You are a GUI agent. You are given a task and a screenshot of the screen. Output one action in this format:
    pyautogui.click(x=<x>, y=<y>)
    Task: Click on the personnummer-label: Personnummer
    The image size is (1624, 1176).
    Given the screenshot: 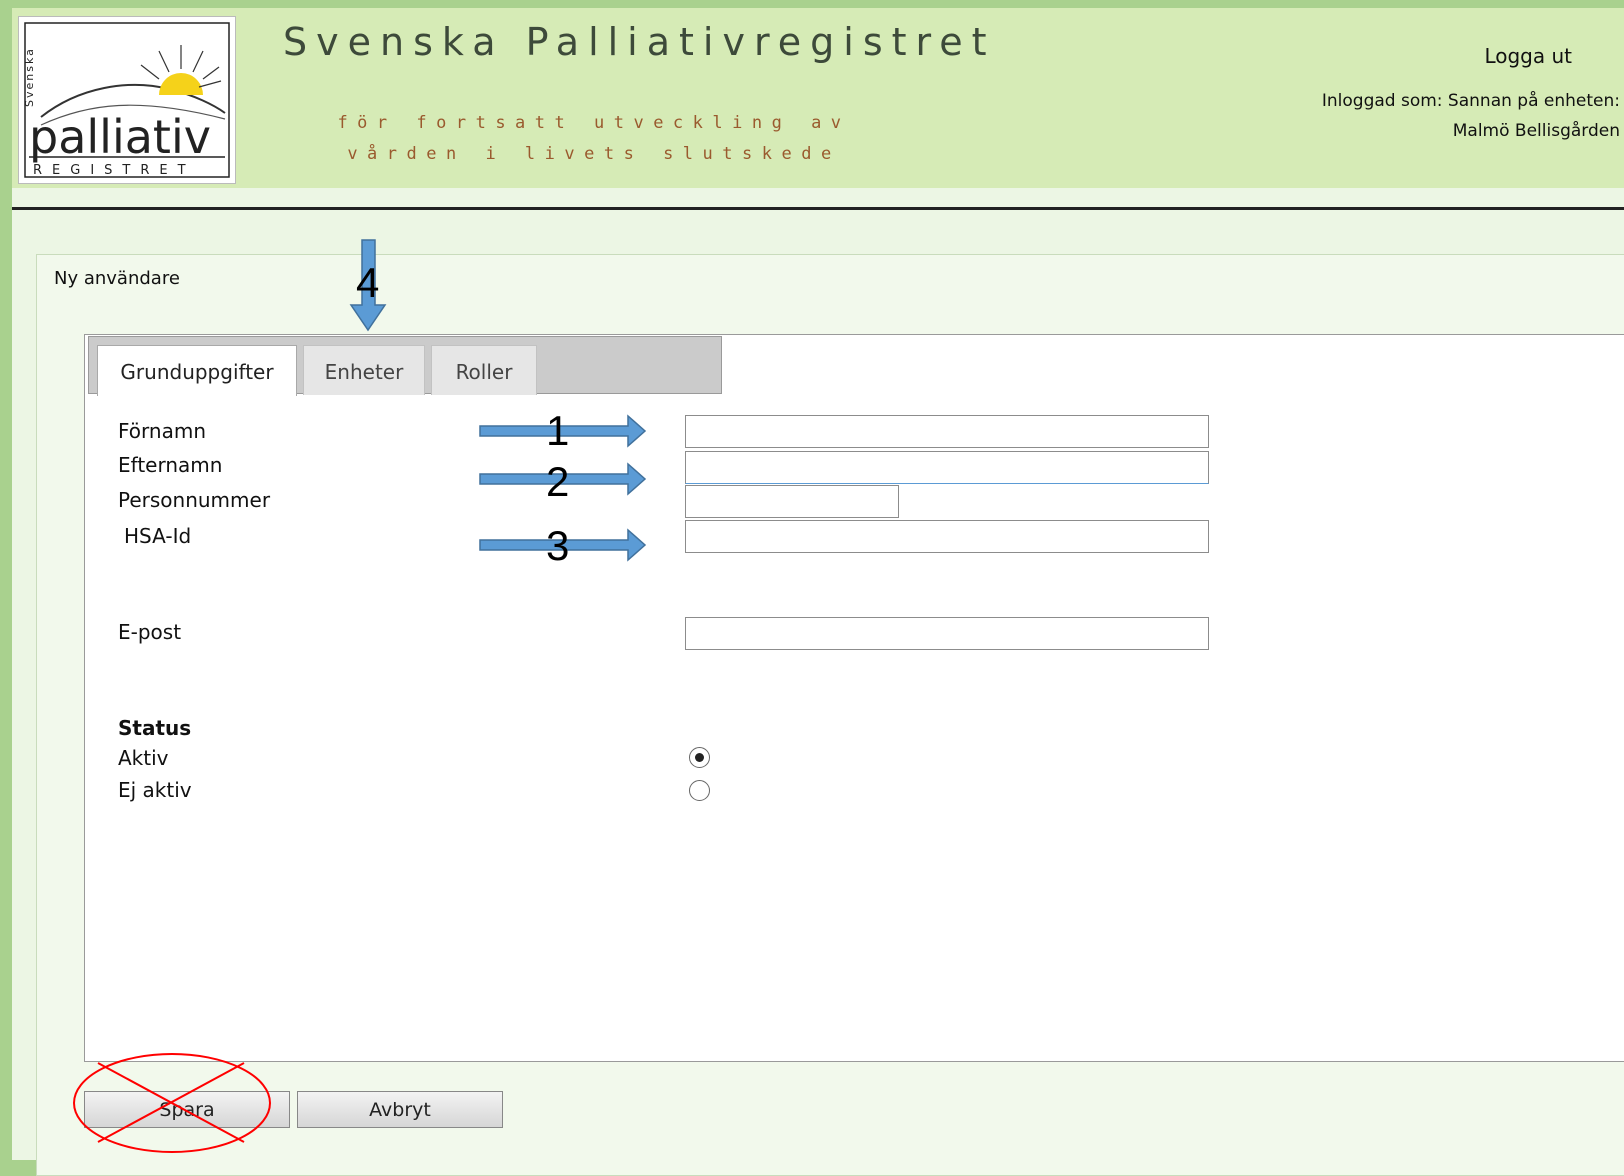 What is the action you would take?
    pyautogui.click(x=194, y=500)
    